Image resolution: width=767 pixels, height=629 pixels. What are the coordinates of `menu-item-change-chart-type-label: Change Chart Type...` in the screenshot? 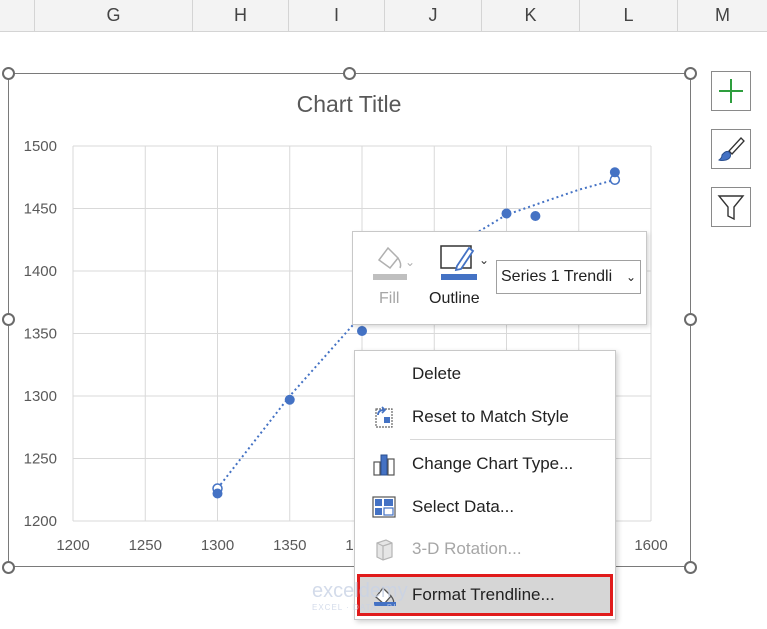 It's located at (493, 463).